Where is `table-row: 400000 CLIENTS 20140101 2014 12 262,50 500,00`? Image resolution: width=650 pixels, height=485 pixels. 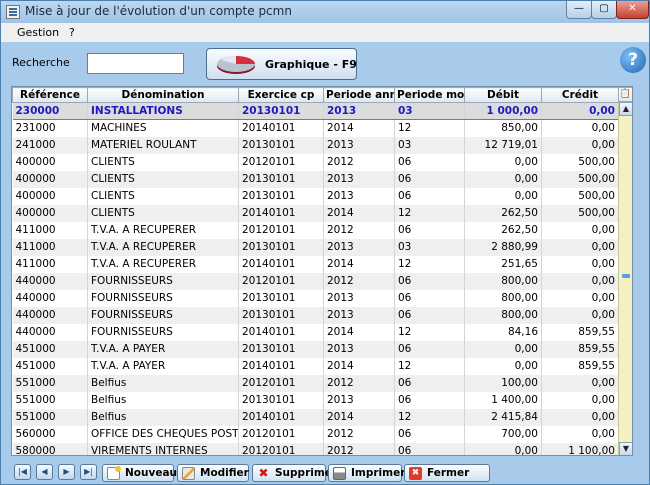 table-row: 400000 CLIENTS 20140101 2014 12 262,50 500,00 is located at coordinates (315, 213).